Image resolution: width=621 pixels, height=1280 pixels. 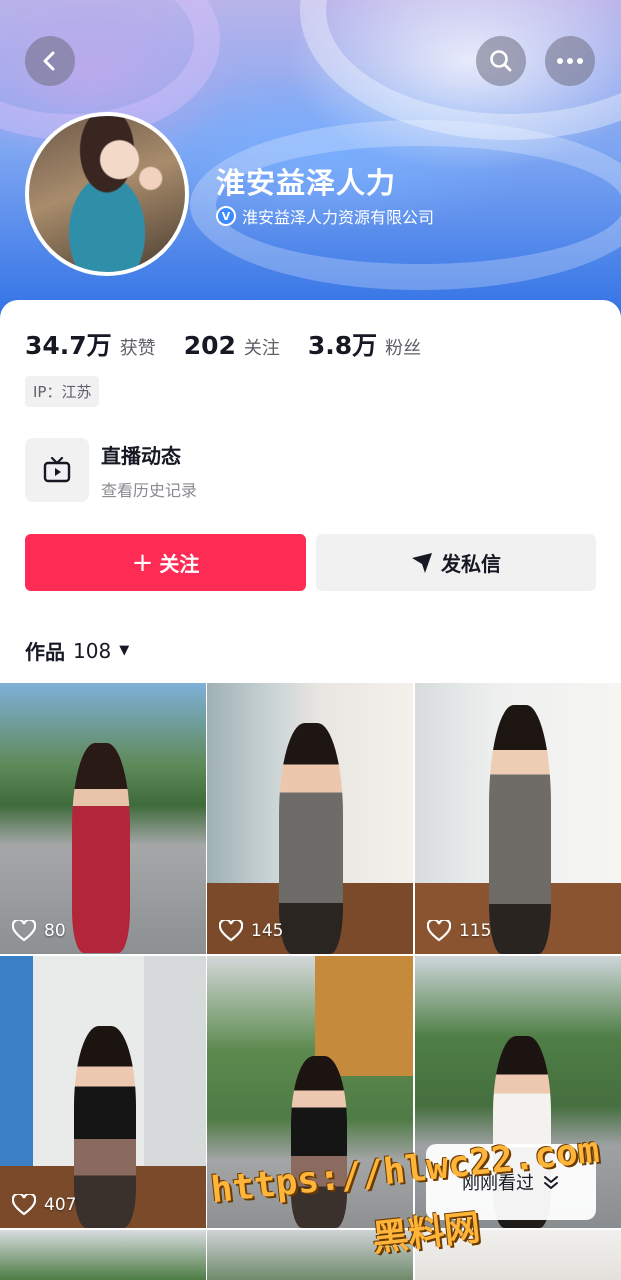 I want to click on follow-button: + 关注, so click(x=165, y=562).